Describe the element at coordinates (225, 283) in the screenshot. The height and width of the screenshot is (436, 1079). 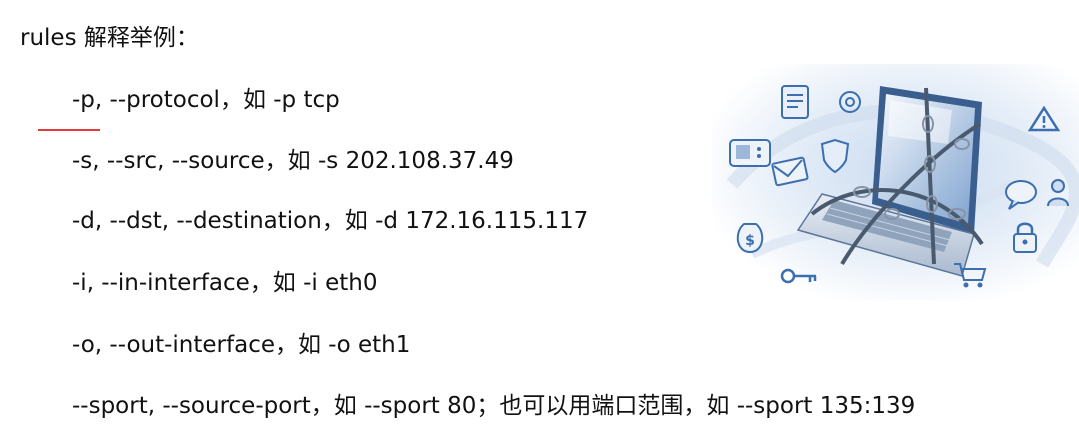
I see `rule-in-interface: -i, --in-interface，如 -i eth0` at that location.